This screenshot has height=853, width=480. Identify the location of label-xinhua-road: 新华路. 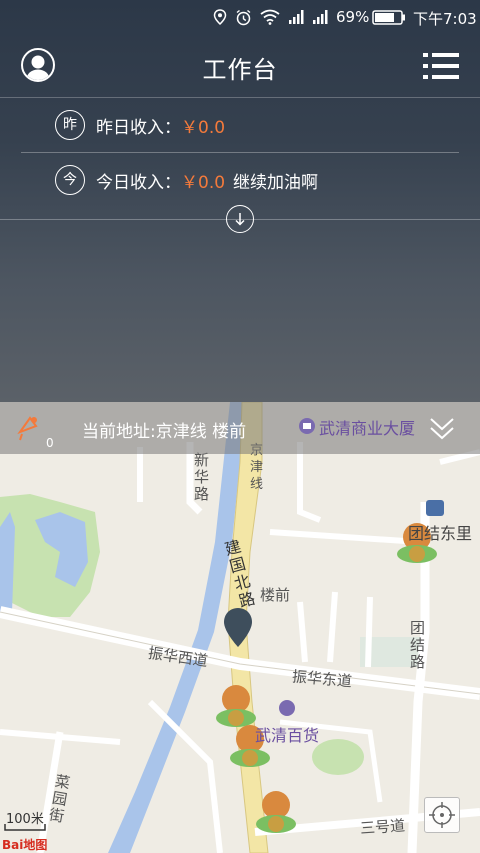
(202, 477).